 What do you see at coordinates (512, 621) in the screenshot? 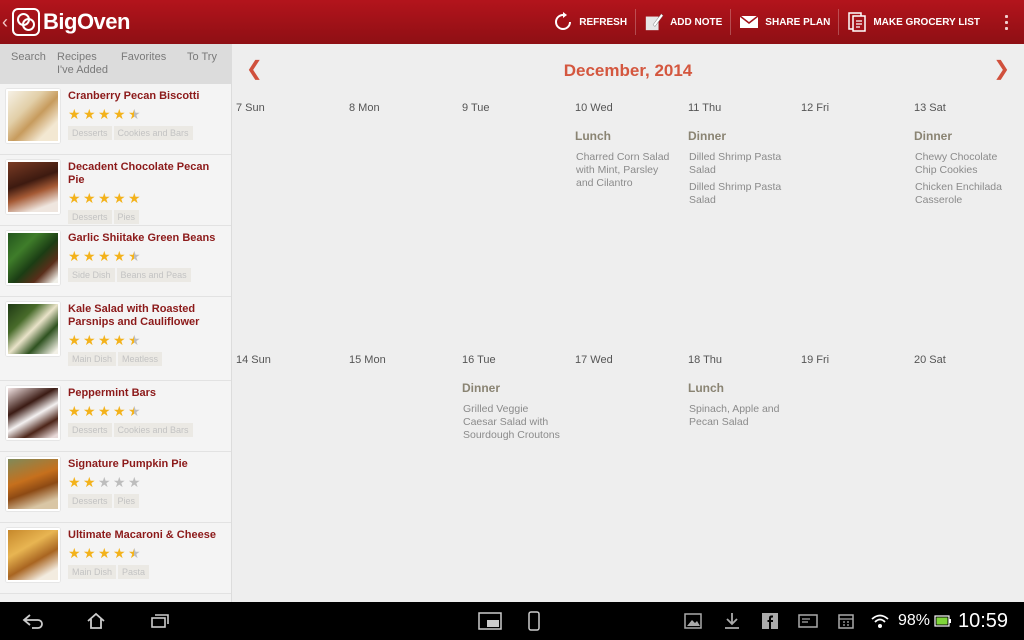
I see `system-navigation-bar: 98% 10:59` at bounding box center [512, 621].